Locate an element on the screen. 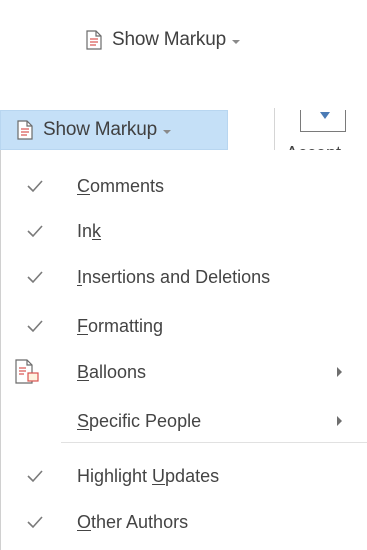 This screenshot has height=550, width=367. show-markup-button: Show Markup is located at coordinates (163, 40).